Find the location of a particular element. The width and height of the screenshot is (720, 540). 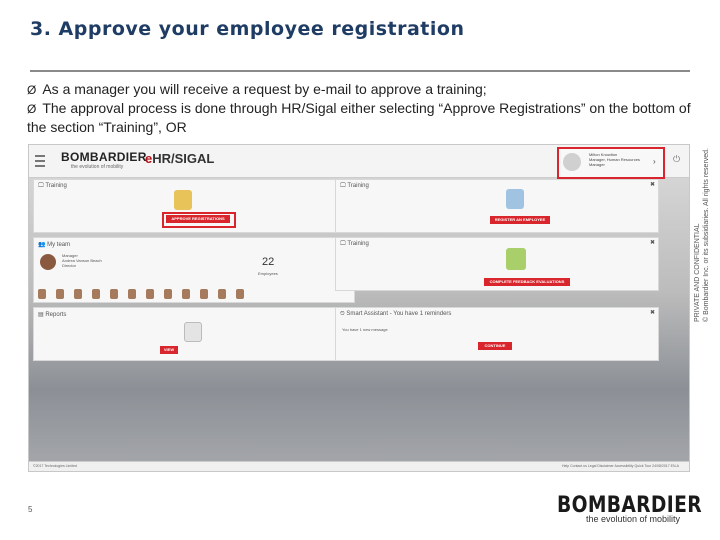

view-reports-button: VIEW is located at coordinates (169, 350).